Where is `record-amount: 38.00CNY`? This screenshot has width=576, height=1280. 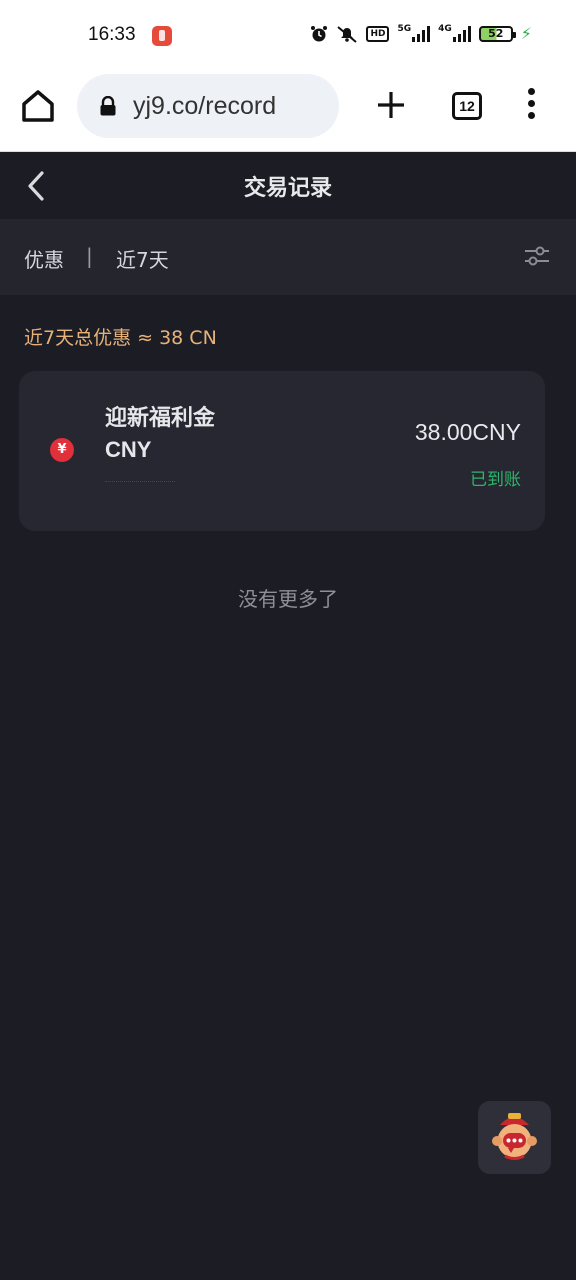
record-amount: 38.00CNY is located at coordinates (467, 432).